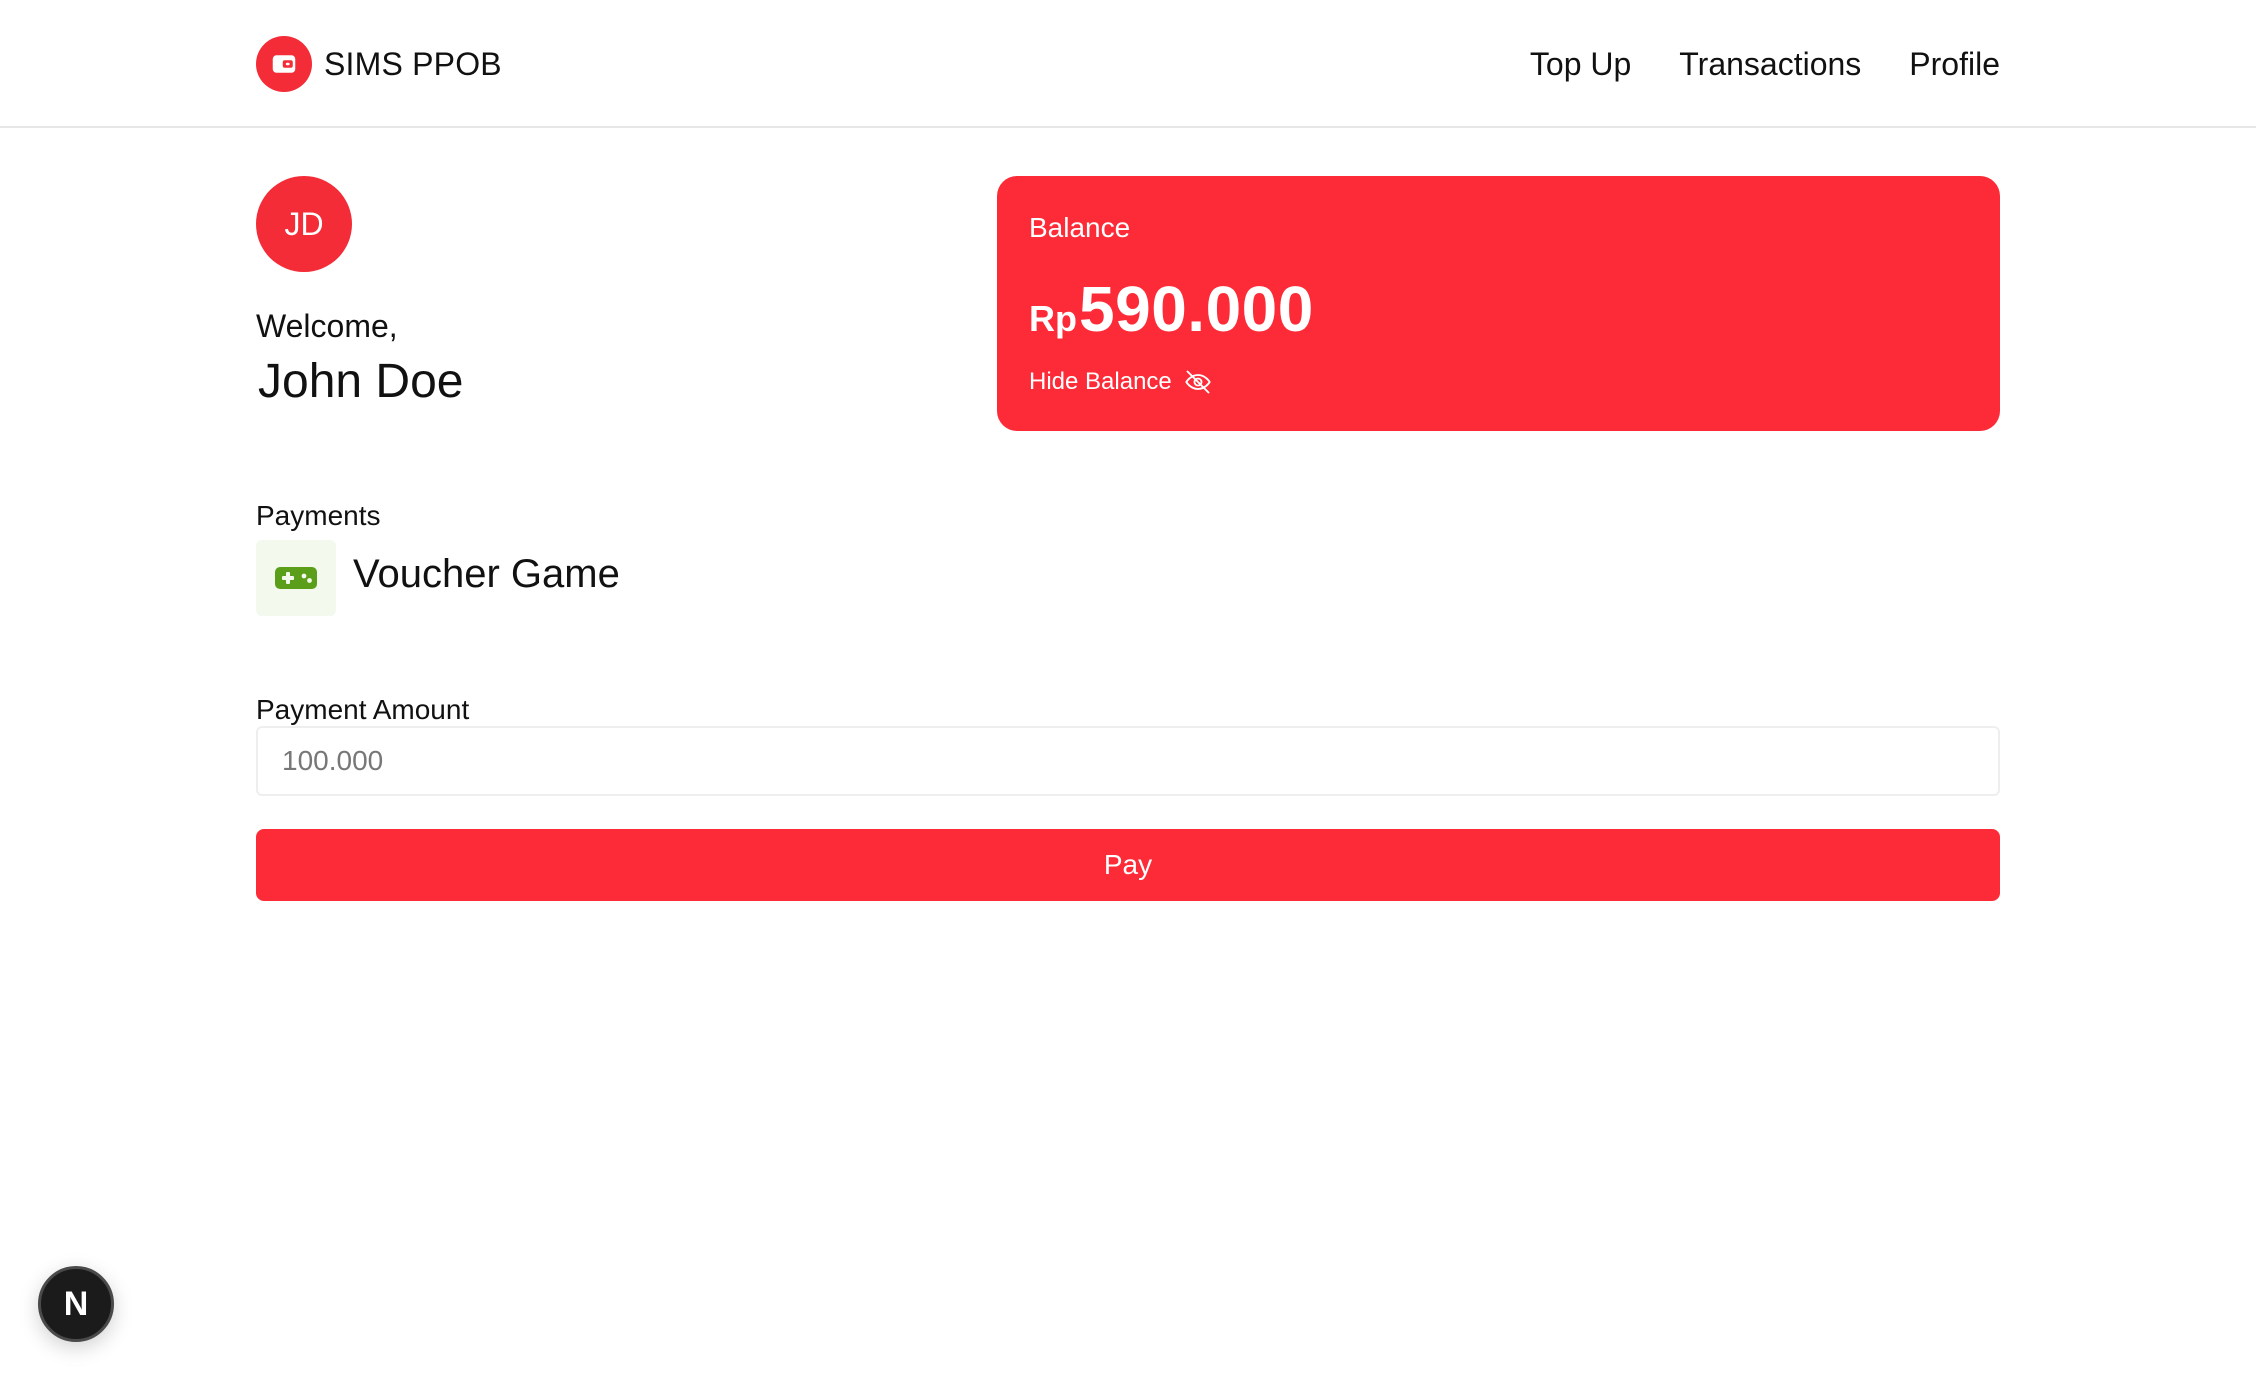 This screenshot has height=1378, width=2256. What do you see at coordinates (1053, 318) in the screenshot?
I see `currency-label: Rp` at bounding box center [1053, 318].